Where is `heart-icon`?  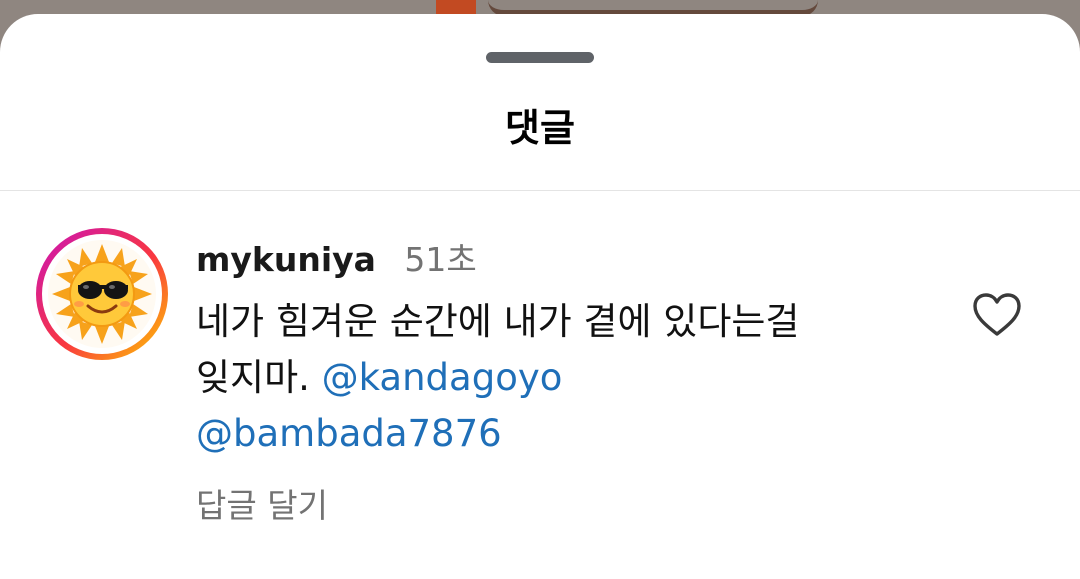
heart-icon is located at coordinates (997, 315).